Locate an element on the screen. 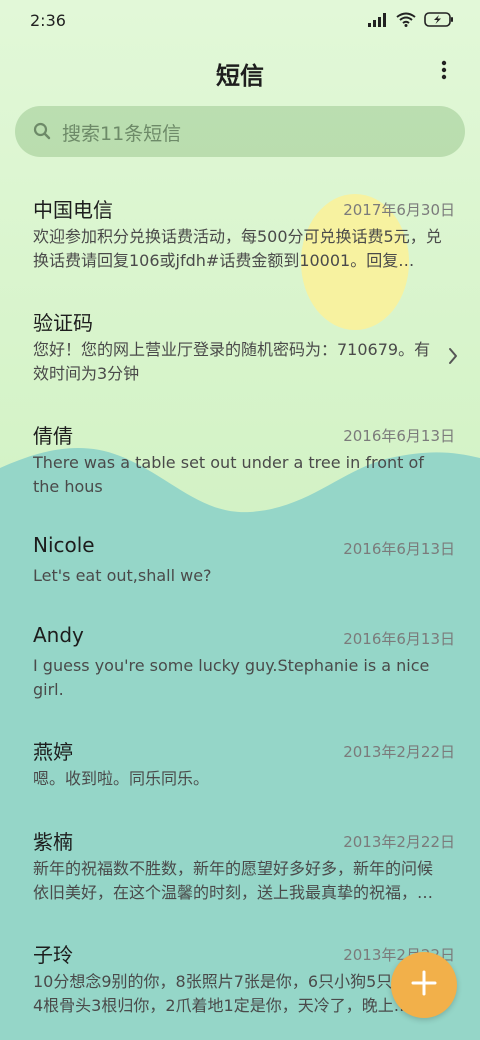 This screenshot has height=1040, width=480. contact-name: 子玲 is located at coordinates (53, 955).